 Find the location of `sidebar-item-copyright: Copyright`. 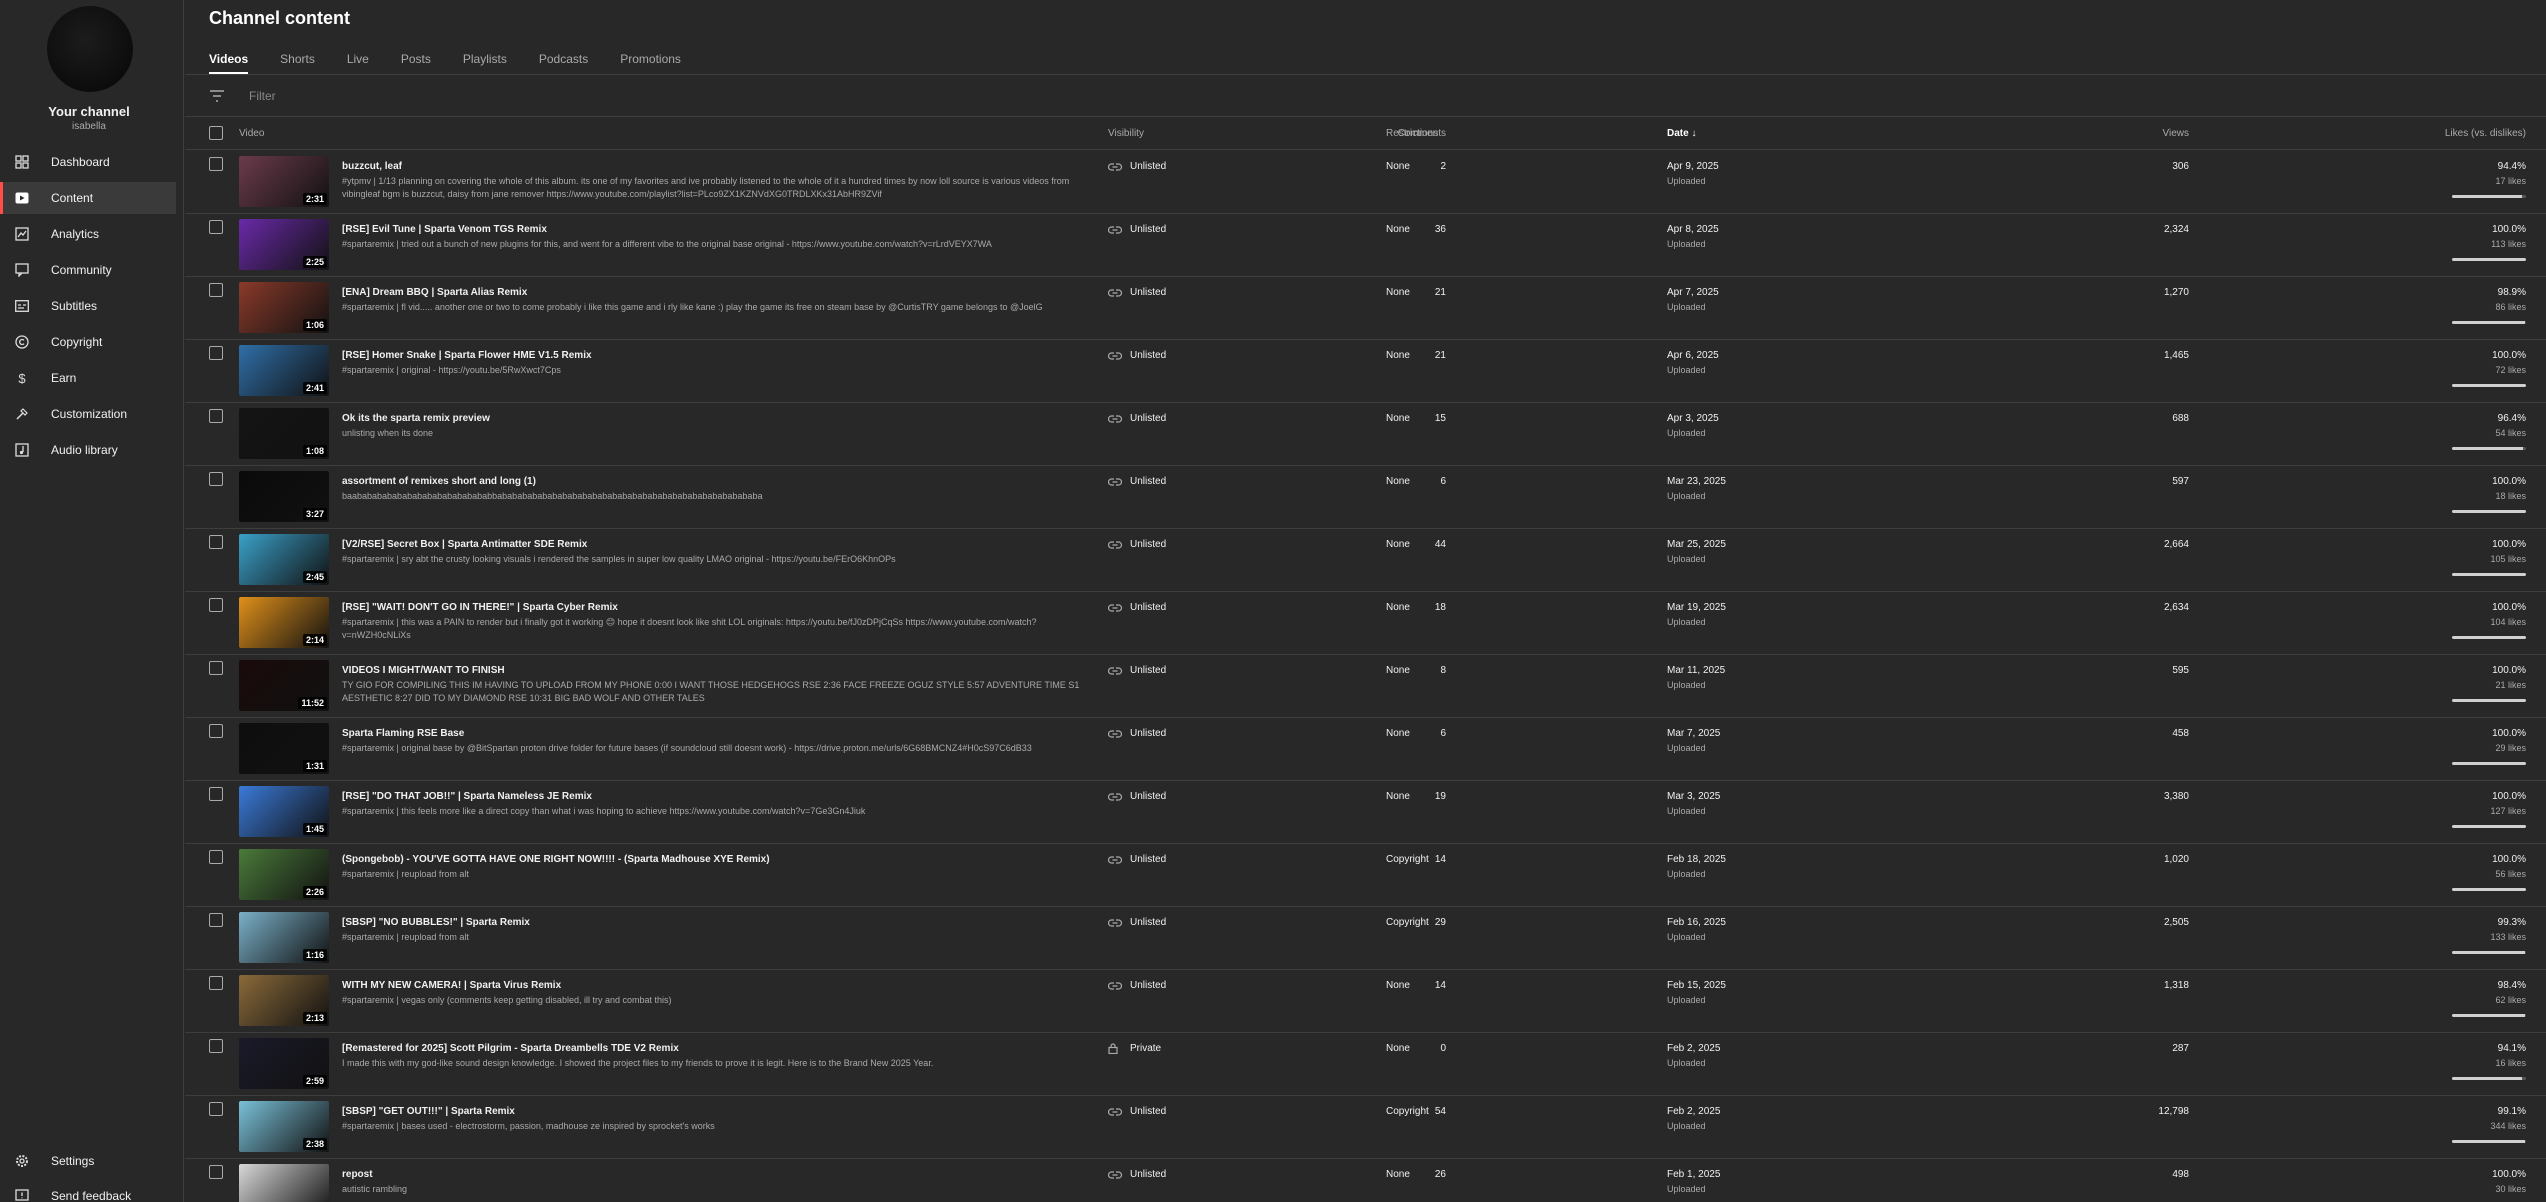

sidebar-item-copyright: Copyright is located at coordinates (88, 342).